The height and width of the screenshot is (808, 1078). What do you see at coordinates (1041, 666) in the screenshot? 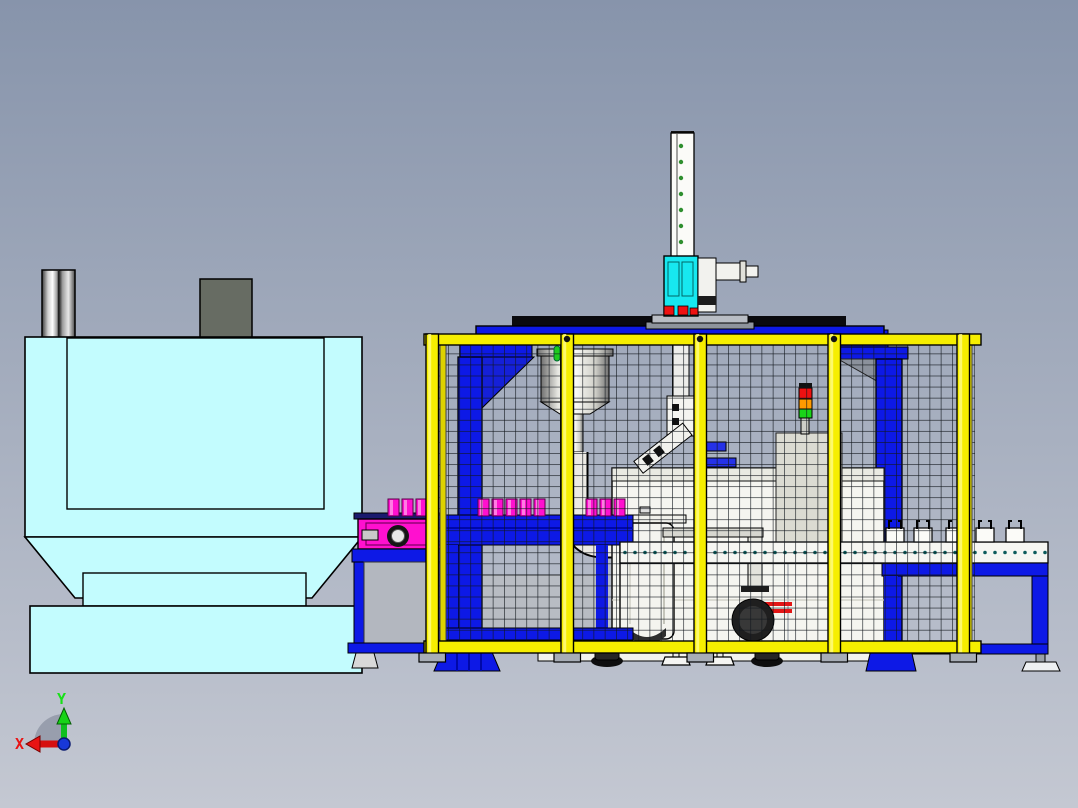
I see `conveyor-foot` at bounding box center [1041, 666].